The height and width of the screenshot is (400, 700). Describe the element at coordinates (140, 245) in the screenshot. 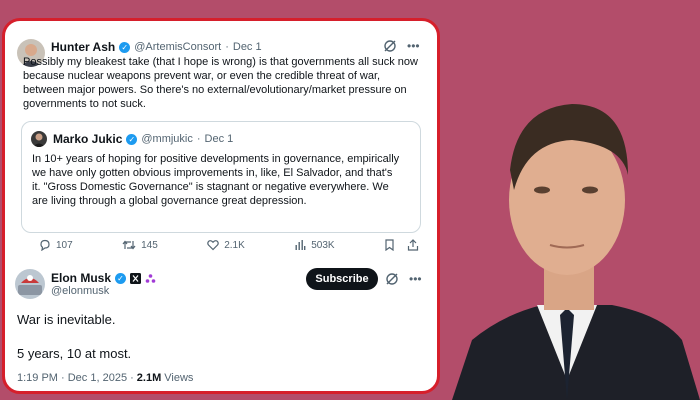

I see `repost-button: 145` at that location.